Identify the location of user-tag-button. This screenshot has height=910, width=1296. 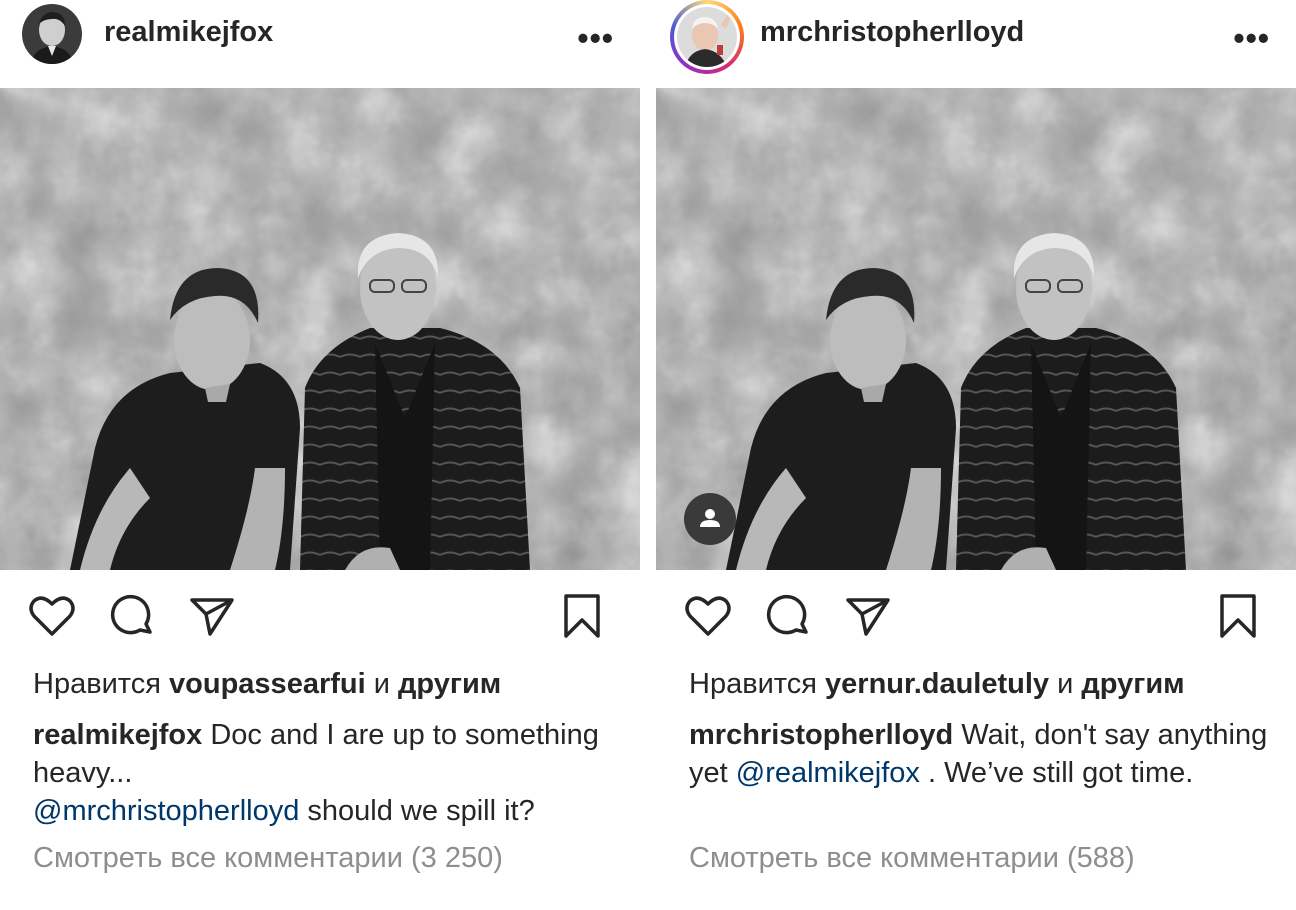
(710, 519).